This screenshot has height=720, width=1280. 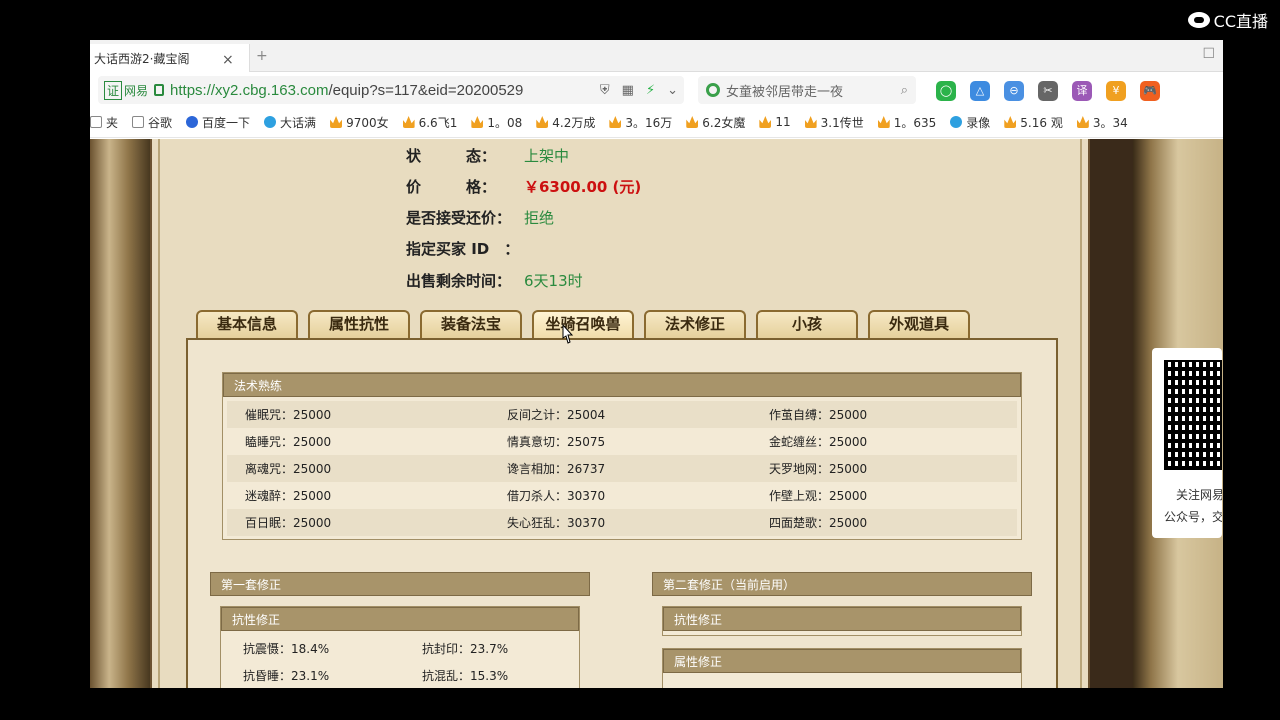 What do you see at coordinates (842, 661) in the screenshot?
I see `set2-attr-title: 属性修正` at bounding box center [842, 661].